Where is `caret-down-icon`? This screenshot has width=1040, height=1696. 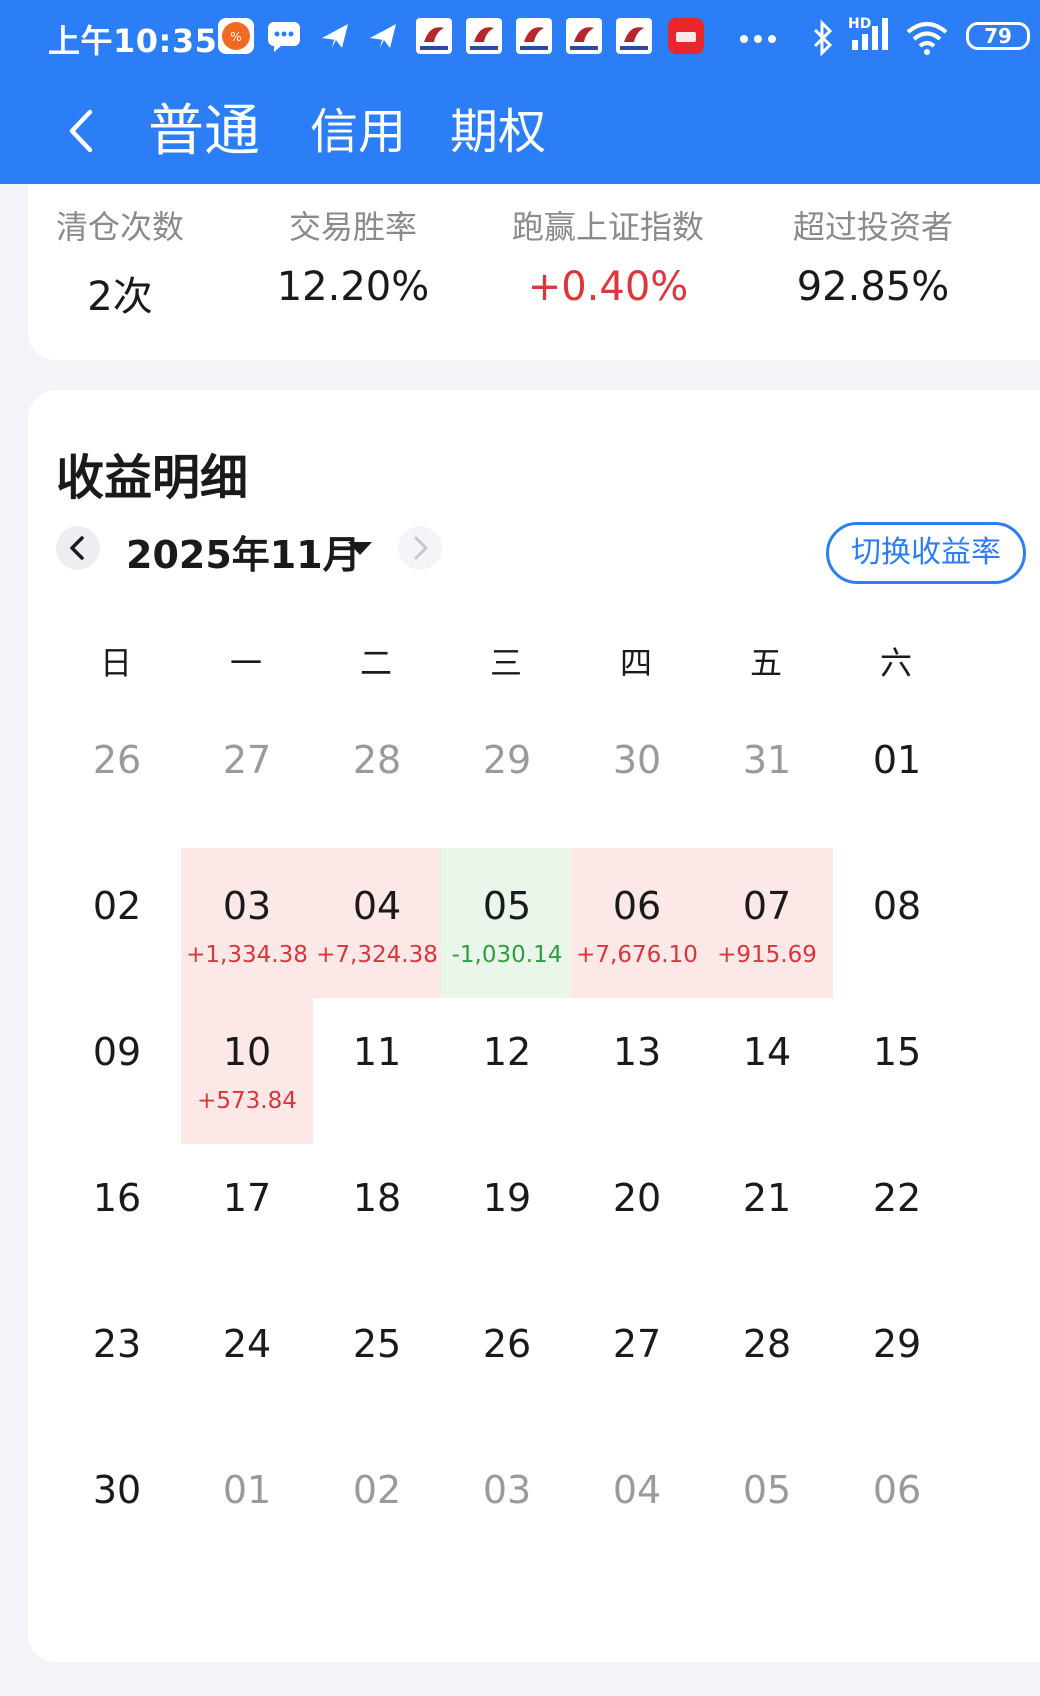
caret-down-icon is located at coordinates (360, 548).